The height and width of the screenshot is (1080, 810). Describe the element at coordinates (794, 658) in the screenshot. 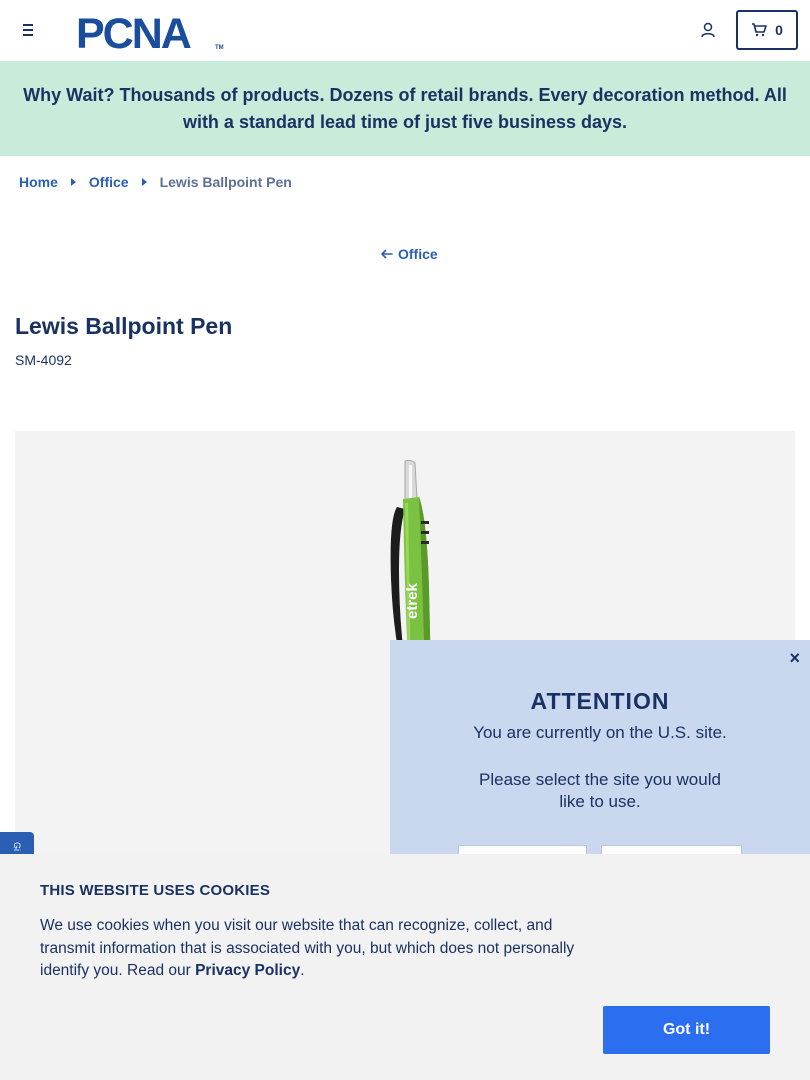

I see `close-icon: ×` at that location.